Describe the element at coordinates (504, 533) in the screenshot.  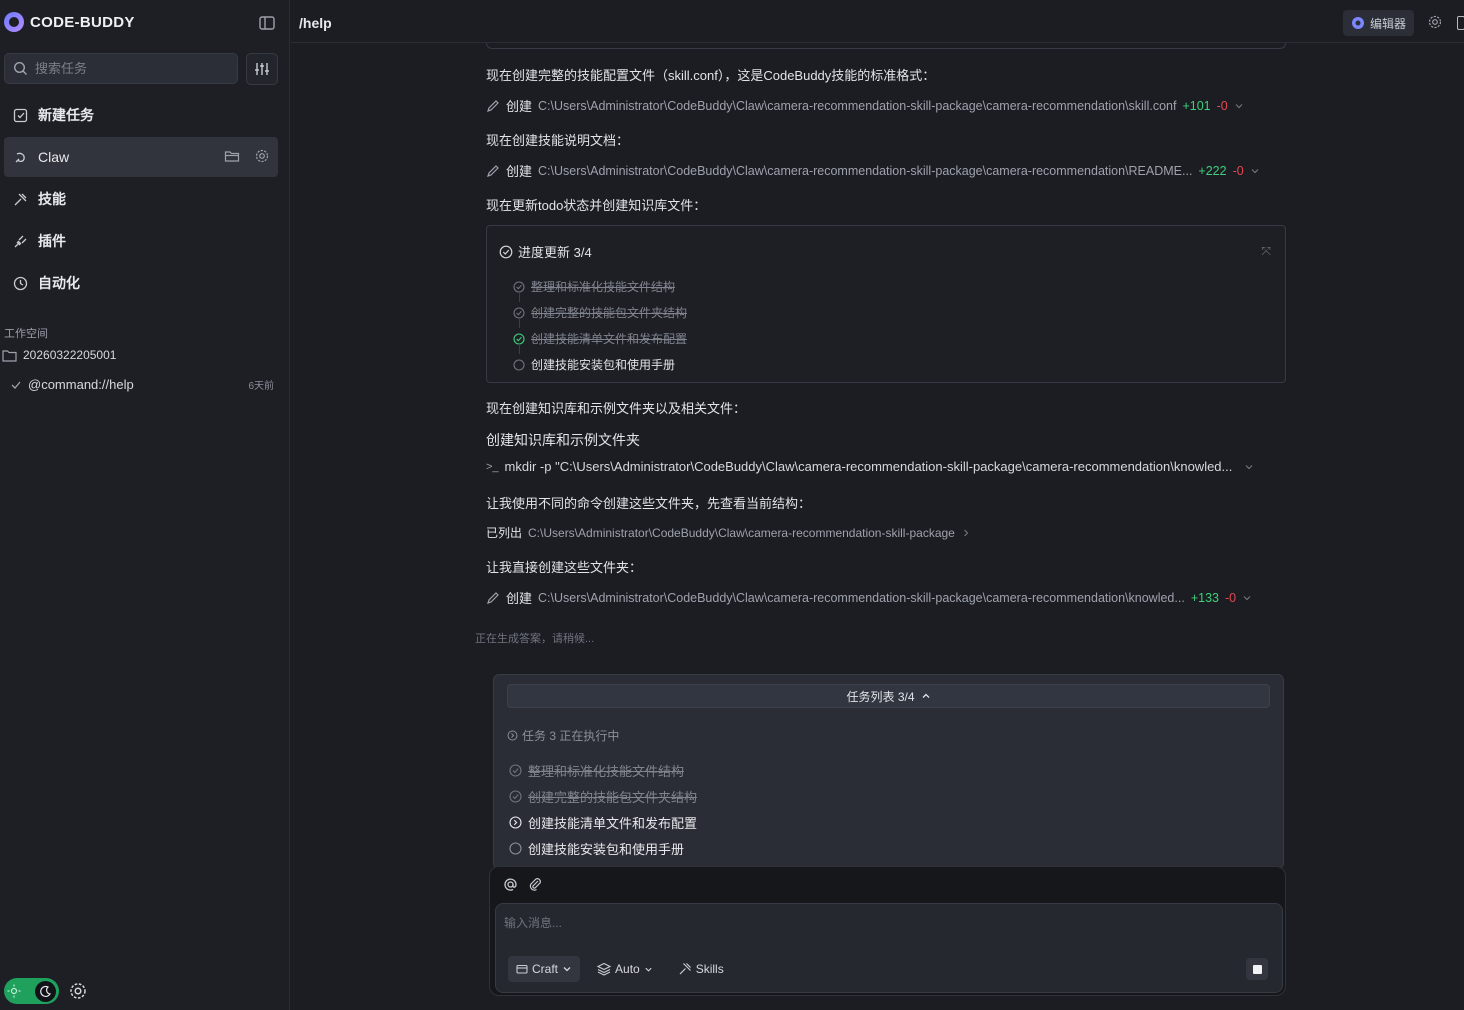
I see `tool-verb: 已列出` at that location.